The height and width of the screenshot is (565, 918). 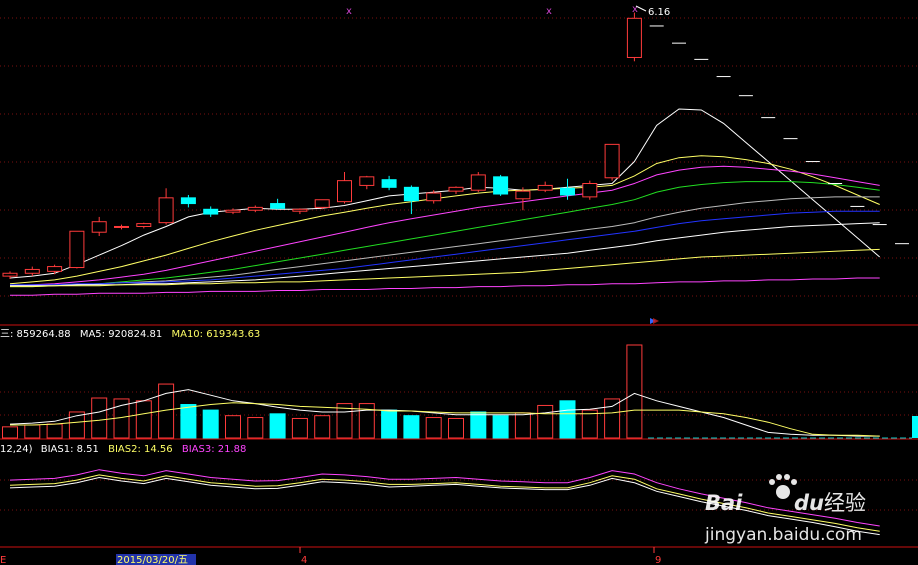 What do you see at coordinates (322, 391) in the screenshot?
I see `volume-bar-series` at bounding box center [322, 391].